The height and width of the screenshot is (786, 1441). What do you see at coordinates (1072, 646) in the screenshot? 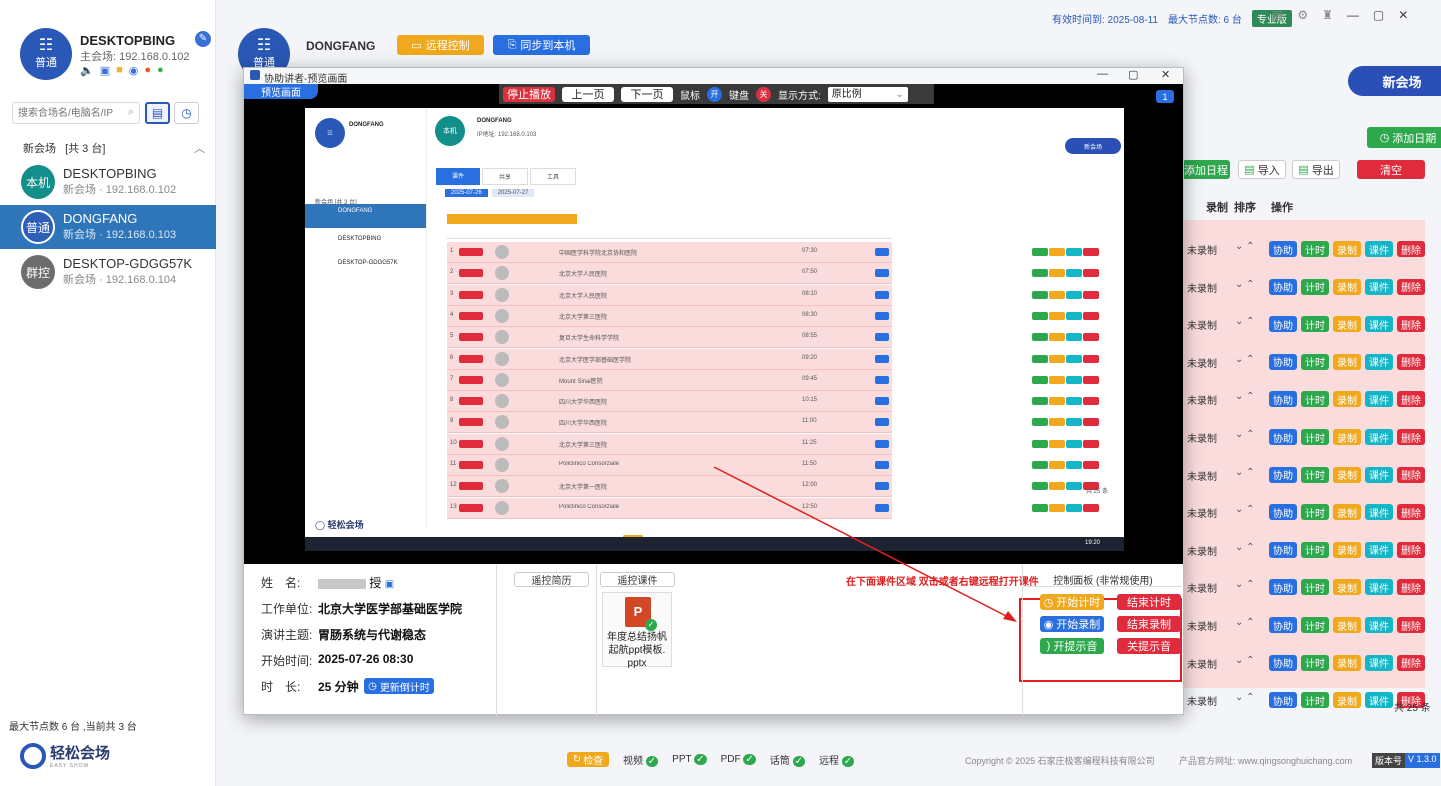
I see `start-prompt-button: ) 开提示音` at bounding box center [1072, 646].